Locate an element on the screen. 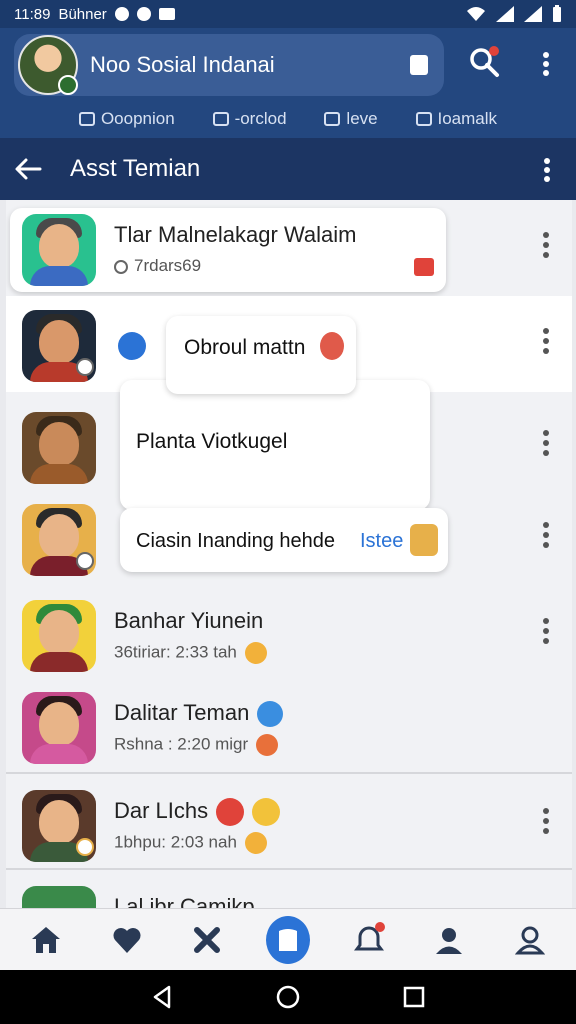 This screenshot has width=576, height=1024. app-icon is located at coordinates (166, 14).